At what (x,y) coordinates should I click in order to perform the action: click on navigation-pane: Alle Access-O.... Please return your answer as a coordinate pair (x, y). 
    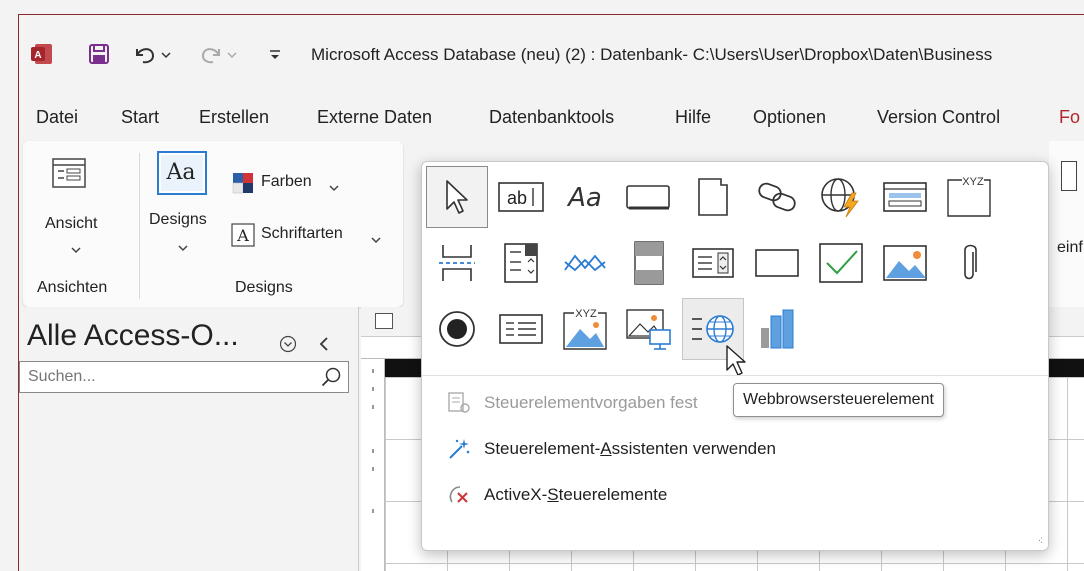
    Looking at the image, I should click on (189, 439).